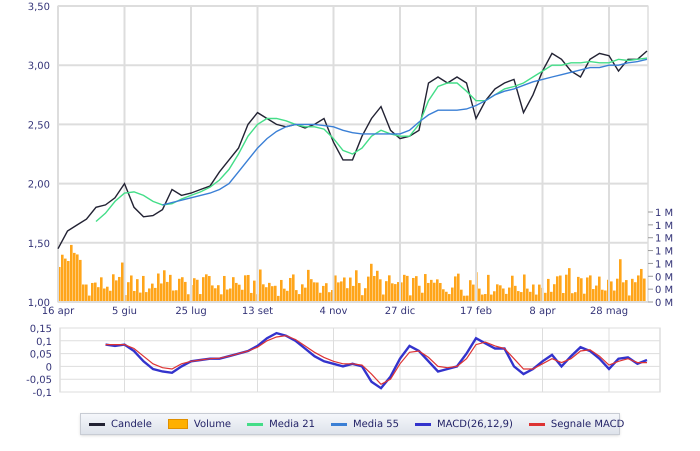 This screenshot has width=700, height=451. I want to click on axis-label: 0,05, so click(41, 355).